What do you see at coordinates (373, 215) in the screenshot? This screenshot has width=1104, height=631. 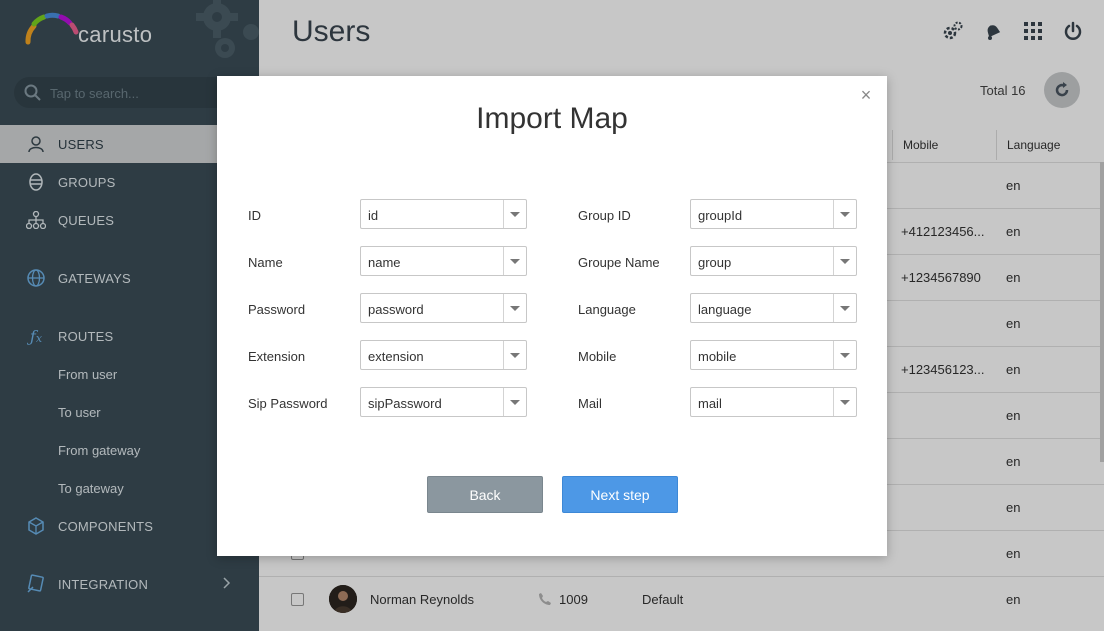 I see `select-value: id` at bounding box center [373, 215].